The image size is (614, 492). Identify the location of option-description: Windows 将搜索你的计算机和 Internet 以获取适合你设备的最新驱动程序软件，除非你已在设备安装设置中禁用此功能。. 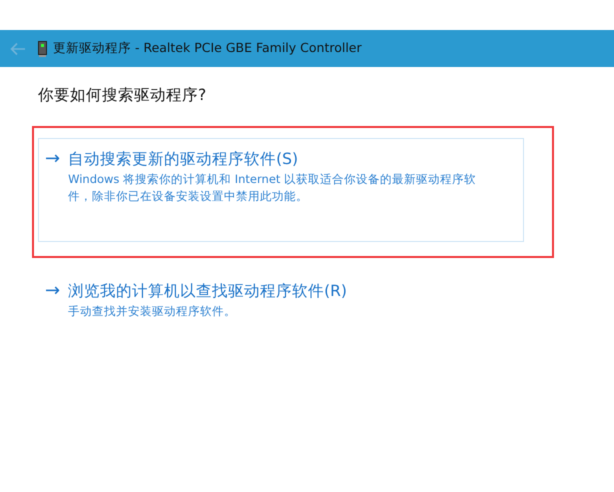
(273, 188).